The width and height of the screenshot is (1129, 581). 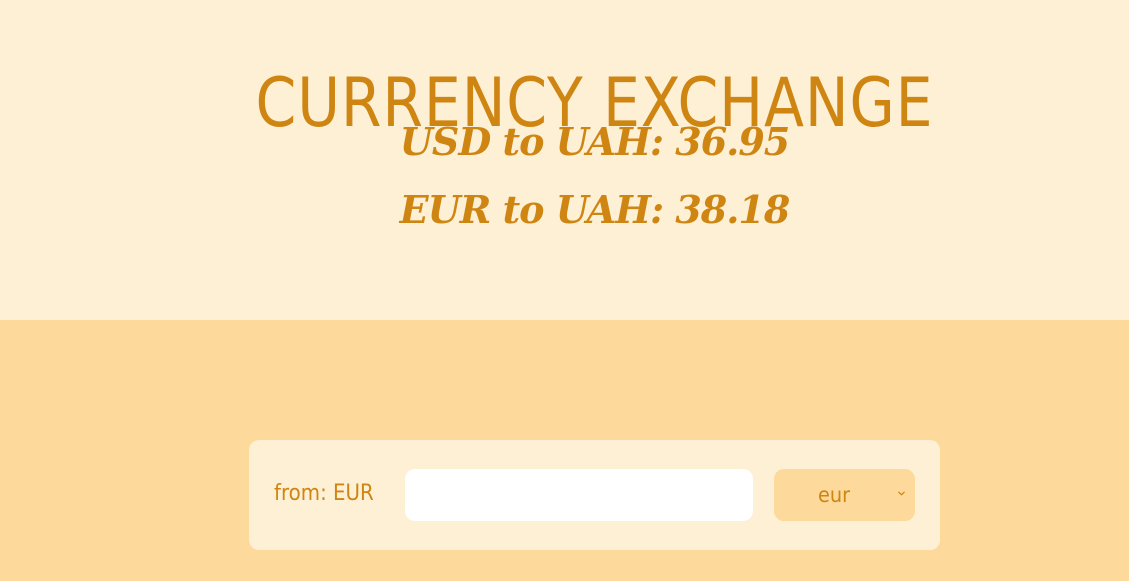 I want to click on eur-to-uah-rate: EUR to UAH: 38.18, so click(x=595, y=209).